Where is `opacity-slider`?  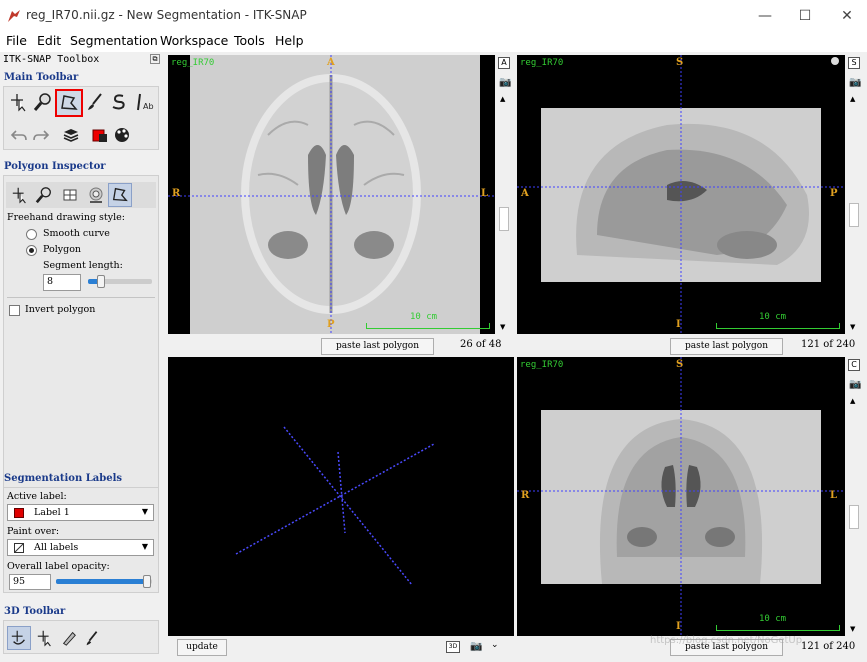
opacity-slider is located at coordinates (104, 581).